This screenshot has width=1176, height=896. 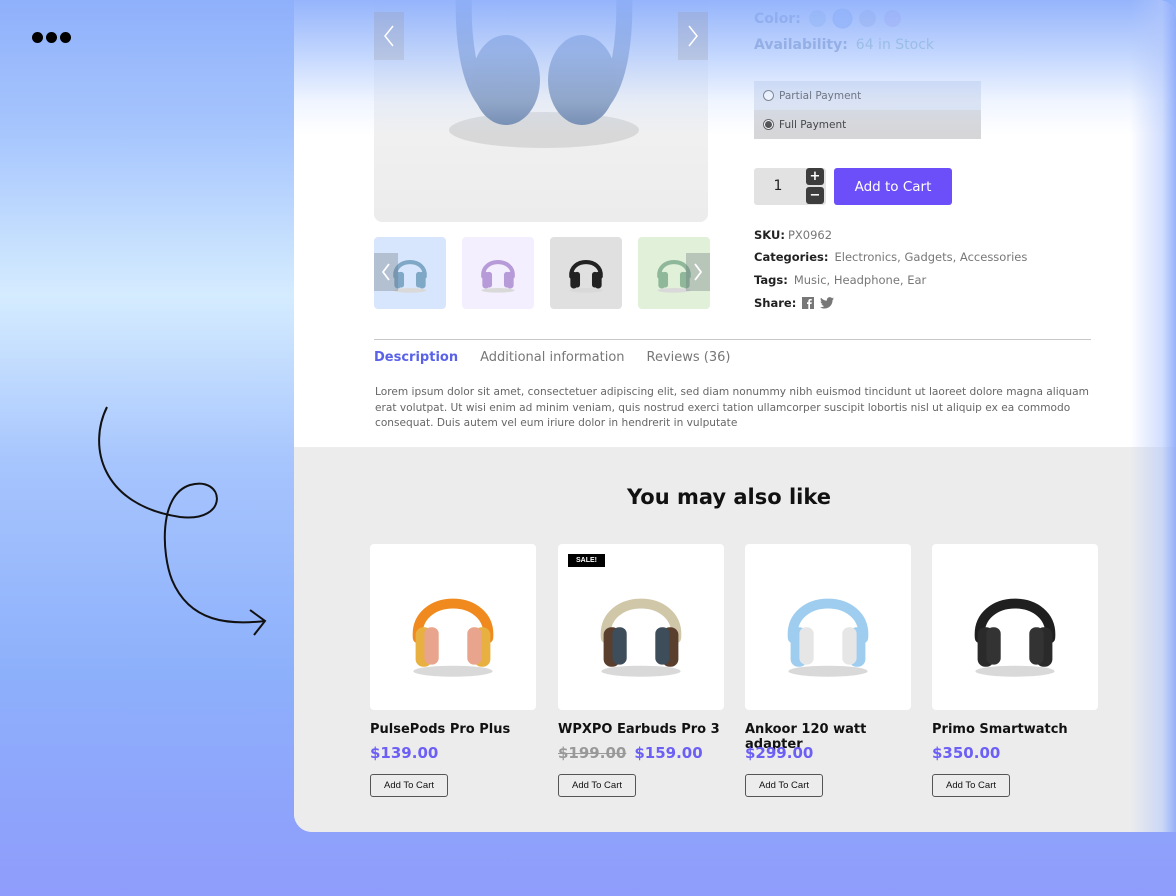 I want to click on tab-additional-information: Additional information, so click(x=552, y=357).